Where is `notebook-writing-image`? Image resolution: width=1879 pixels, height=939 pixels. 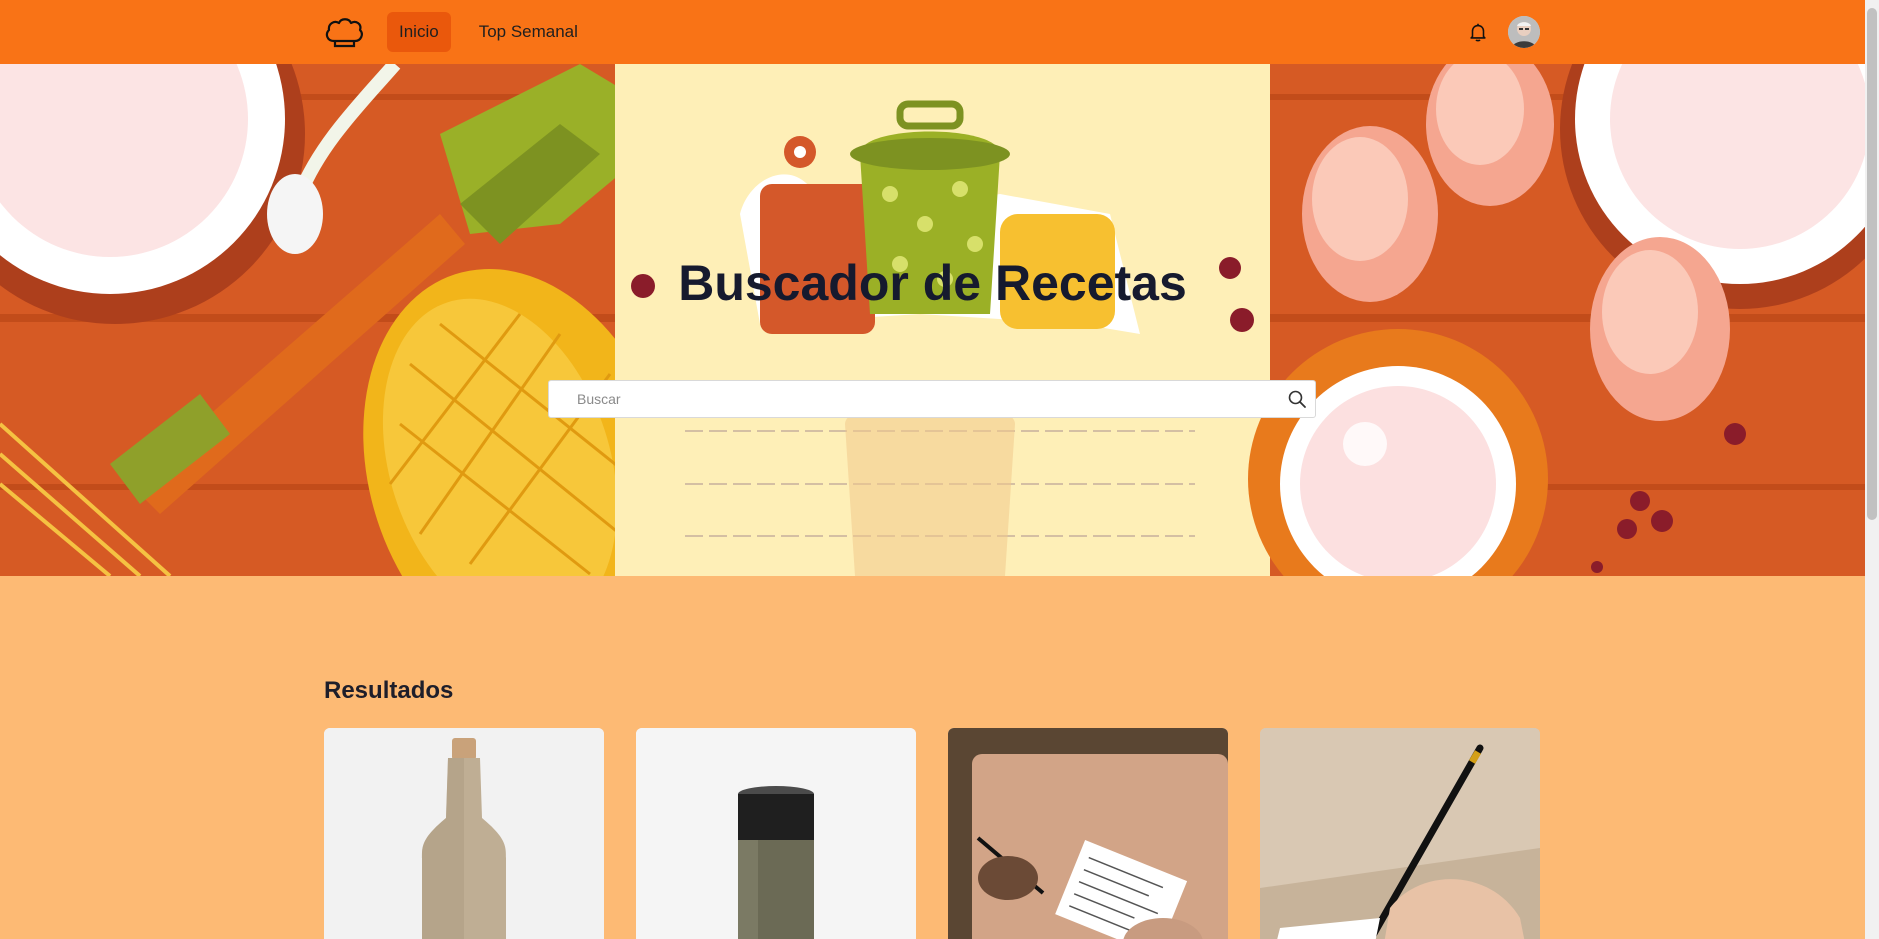
notebook-writing-image is located at coordinates (1088, 833).